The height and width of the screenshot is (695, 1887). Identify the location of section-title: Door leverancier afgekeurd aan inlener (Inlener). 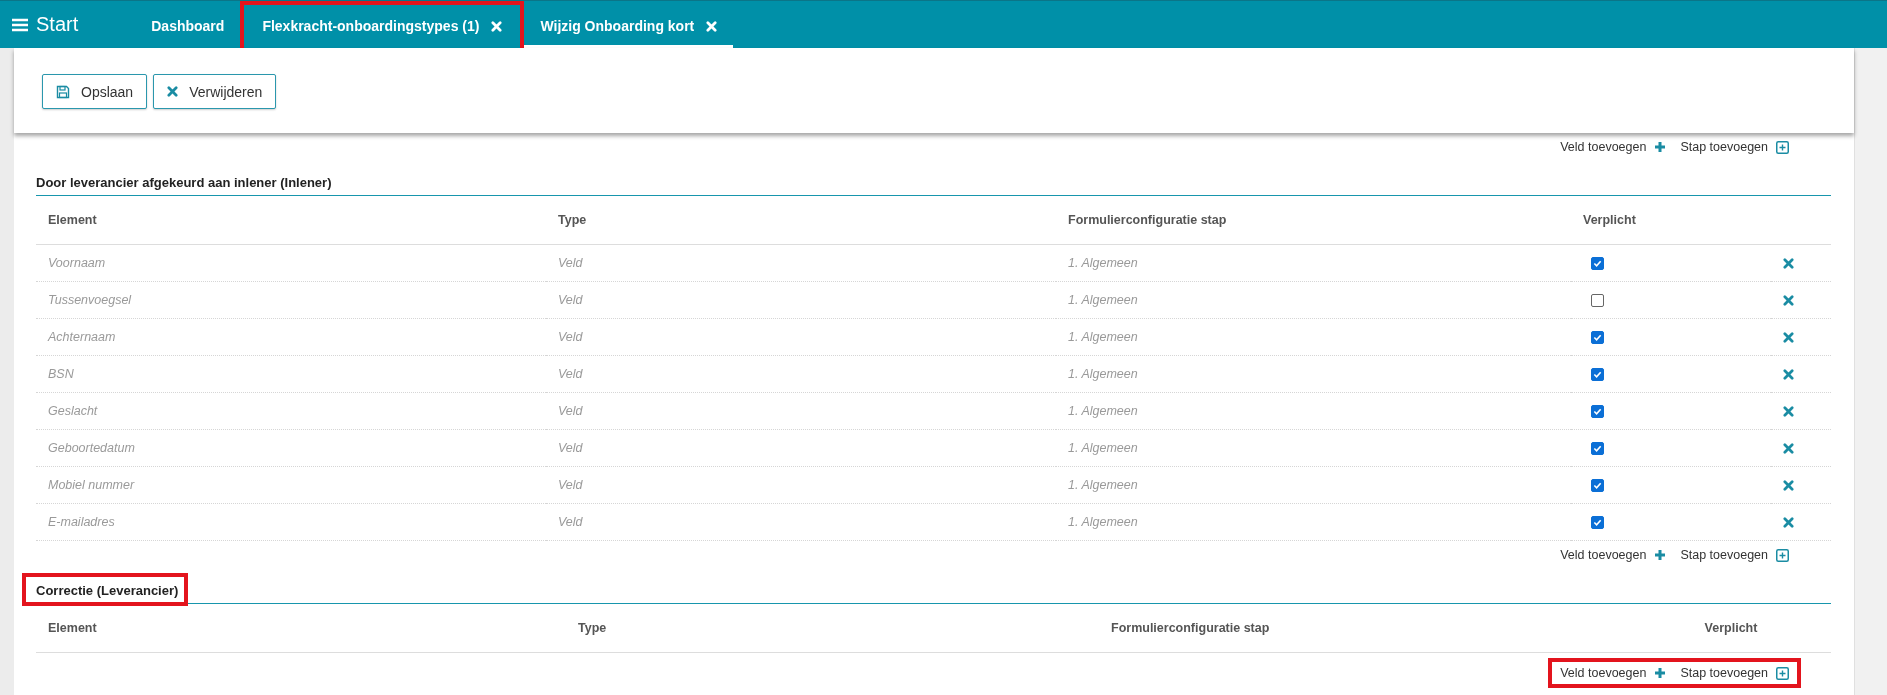
(184, 183).